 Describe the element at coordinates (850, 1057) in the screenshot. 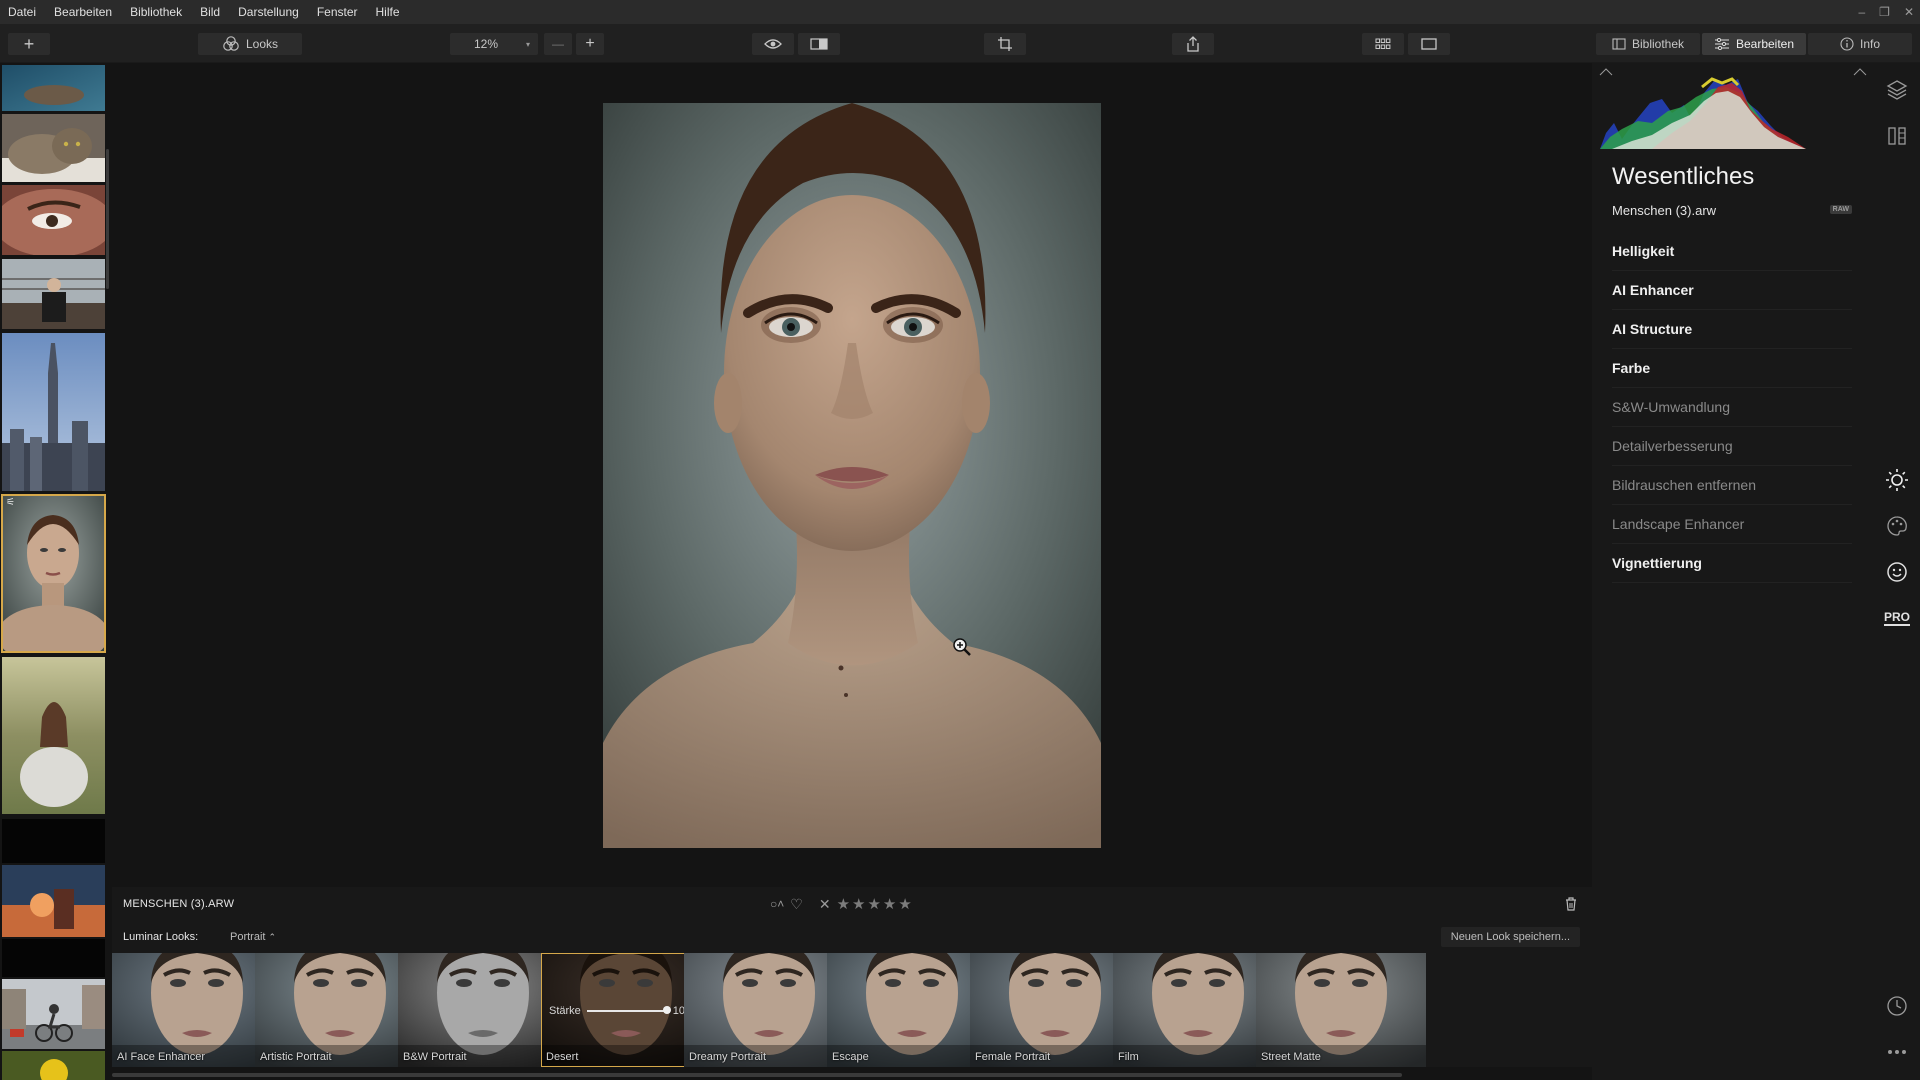

I see `look-preset-label: Escape` at that location.